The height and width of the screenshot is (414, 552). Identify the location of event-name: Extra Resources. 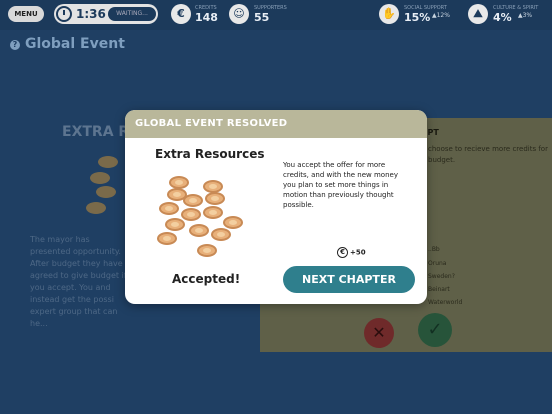
(210, 154).